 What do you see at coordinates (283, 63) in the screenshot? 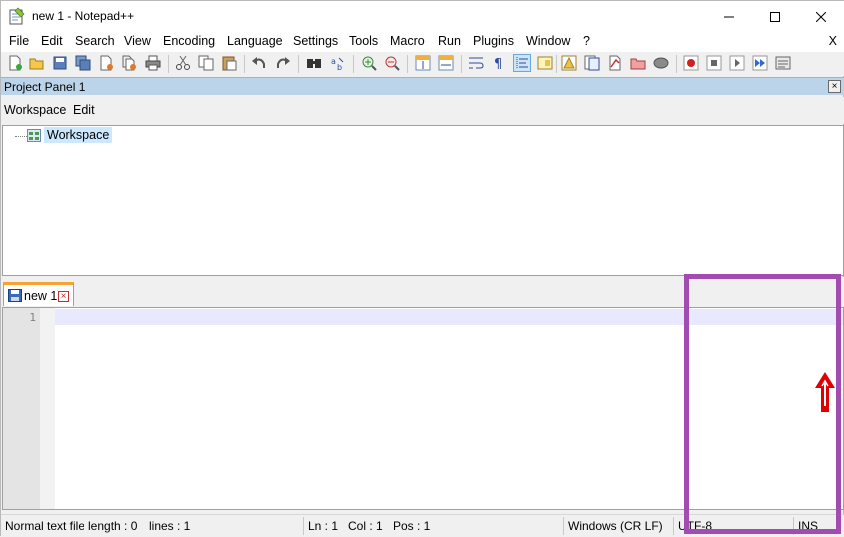
I see `redo-icon` at bounding box center [283, 63].